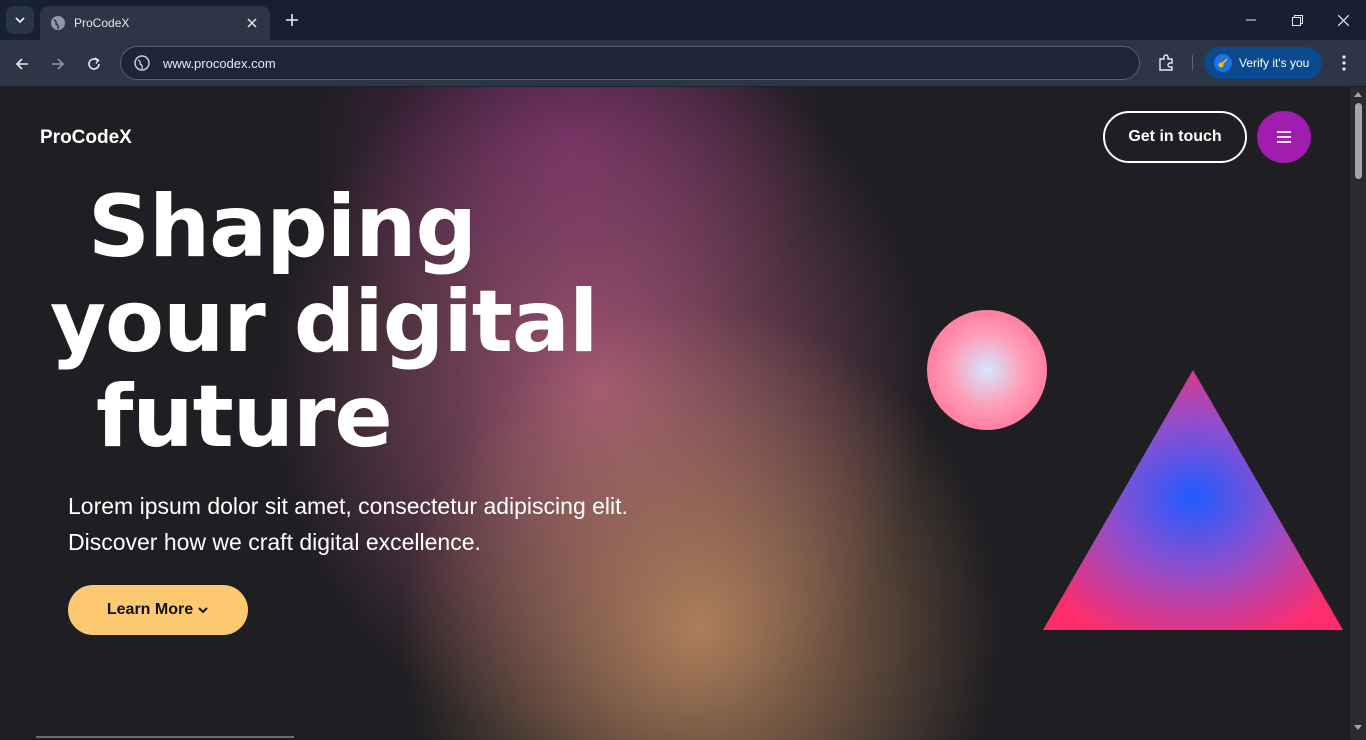 This screenshot has width=1366, height=740. I want to click on scroll-up-arrow-icon, so click(1358, 94).